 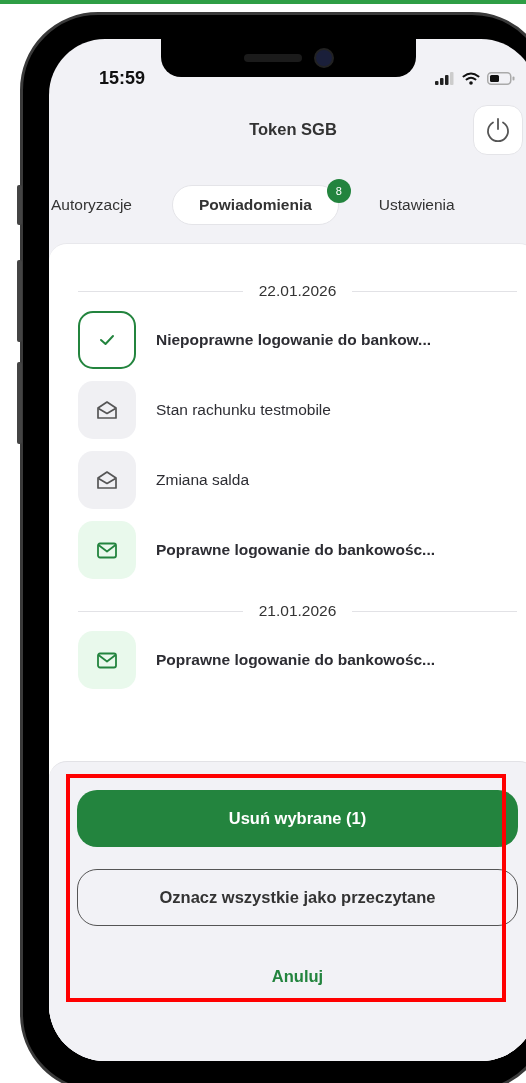 I want to click on app-title: Token SGB, so click(x=293, y=129).